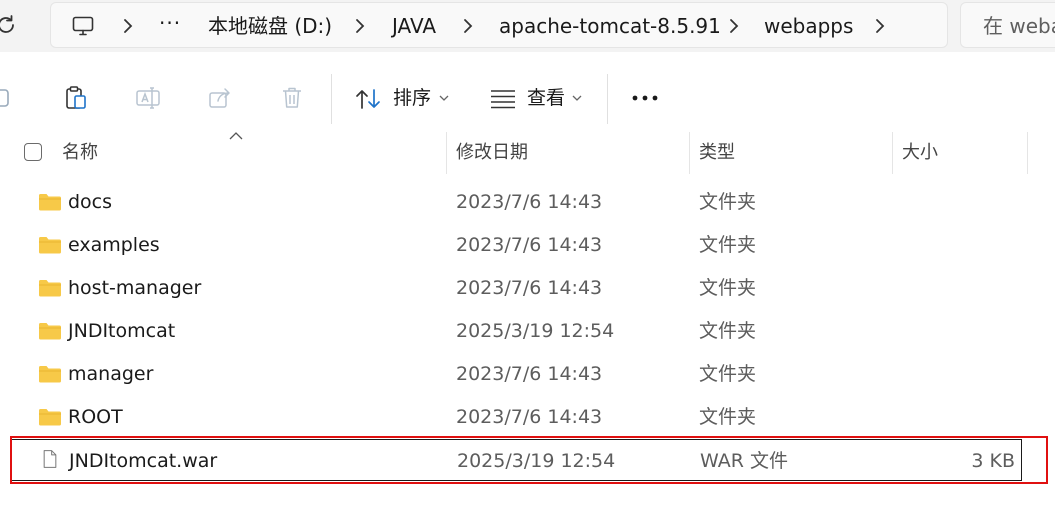  Describe the element at coordinates (83, 26) in the screenshot. I see `this-pc-icon` at that location.